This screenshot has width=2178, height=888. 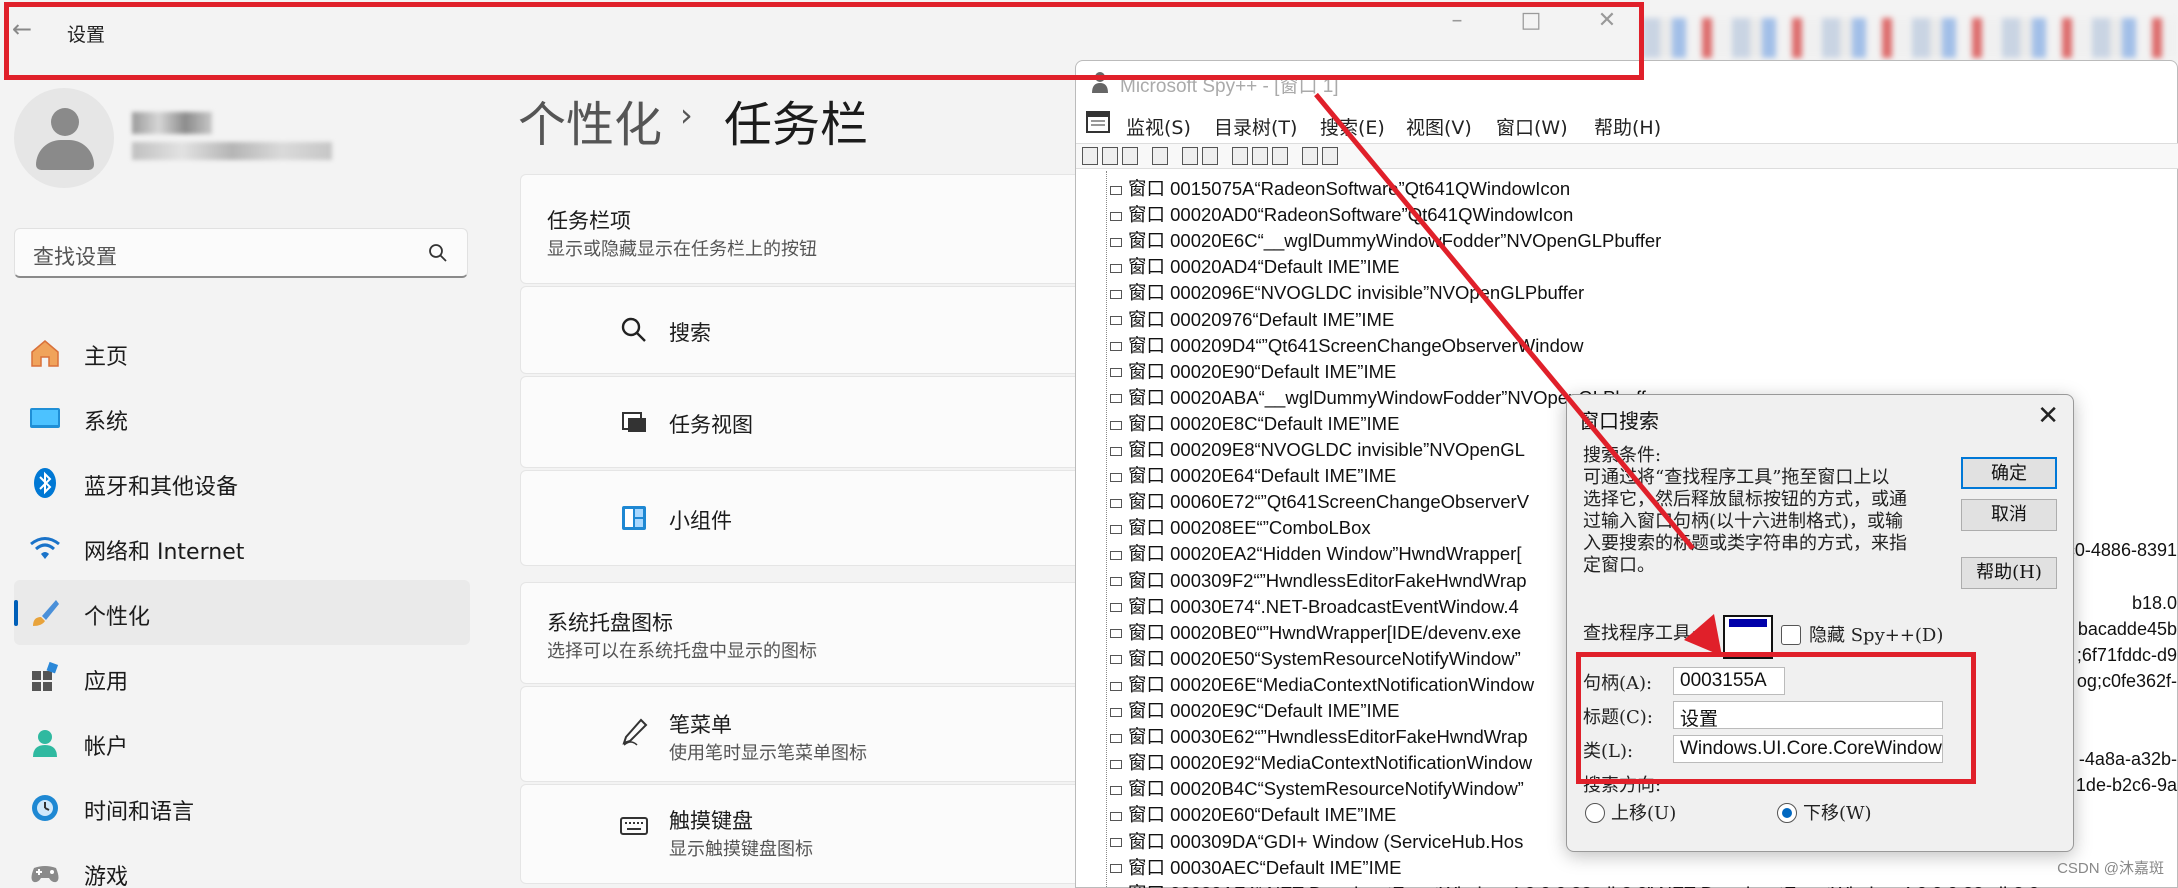 I want to click on properties-tool-icon, so click(x=1310, y=156).